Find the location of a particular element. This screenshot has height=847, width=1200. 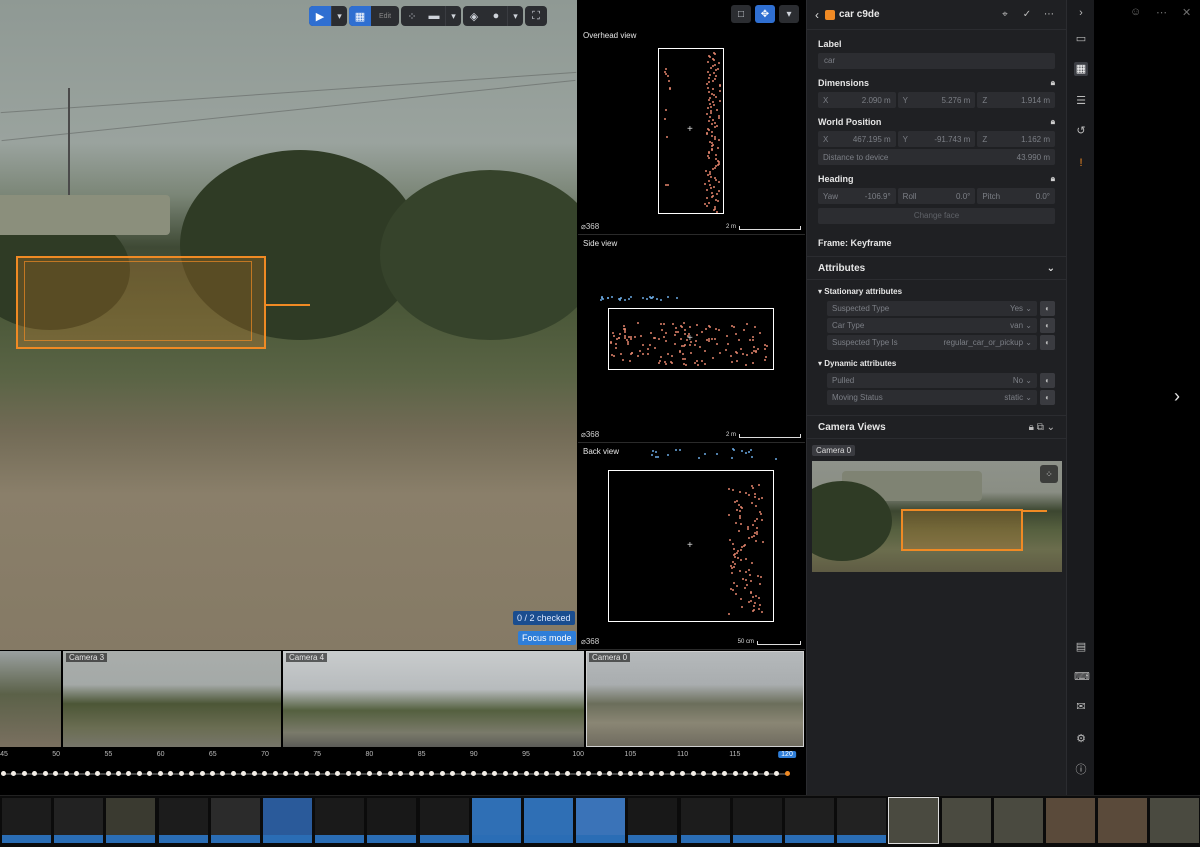

video-camera-icon: ▶ is located at coordinates (320, 16).